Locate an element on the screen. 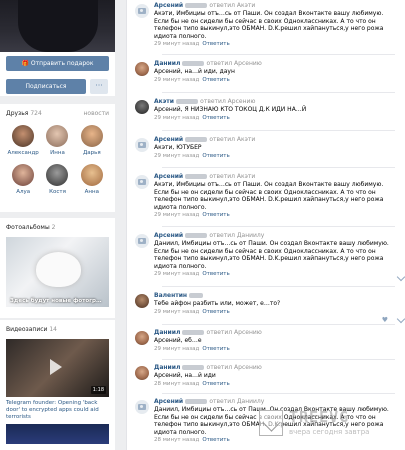  profile-photo is located at coordinates (57, 26).